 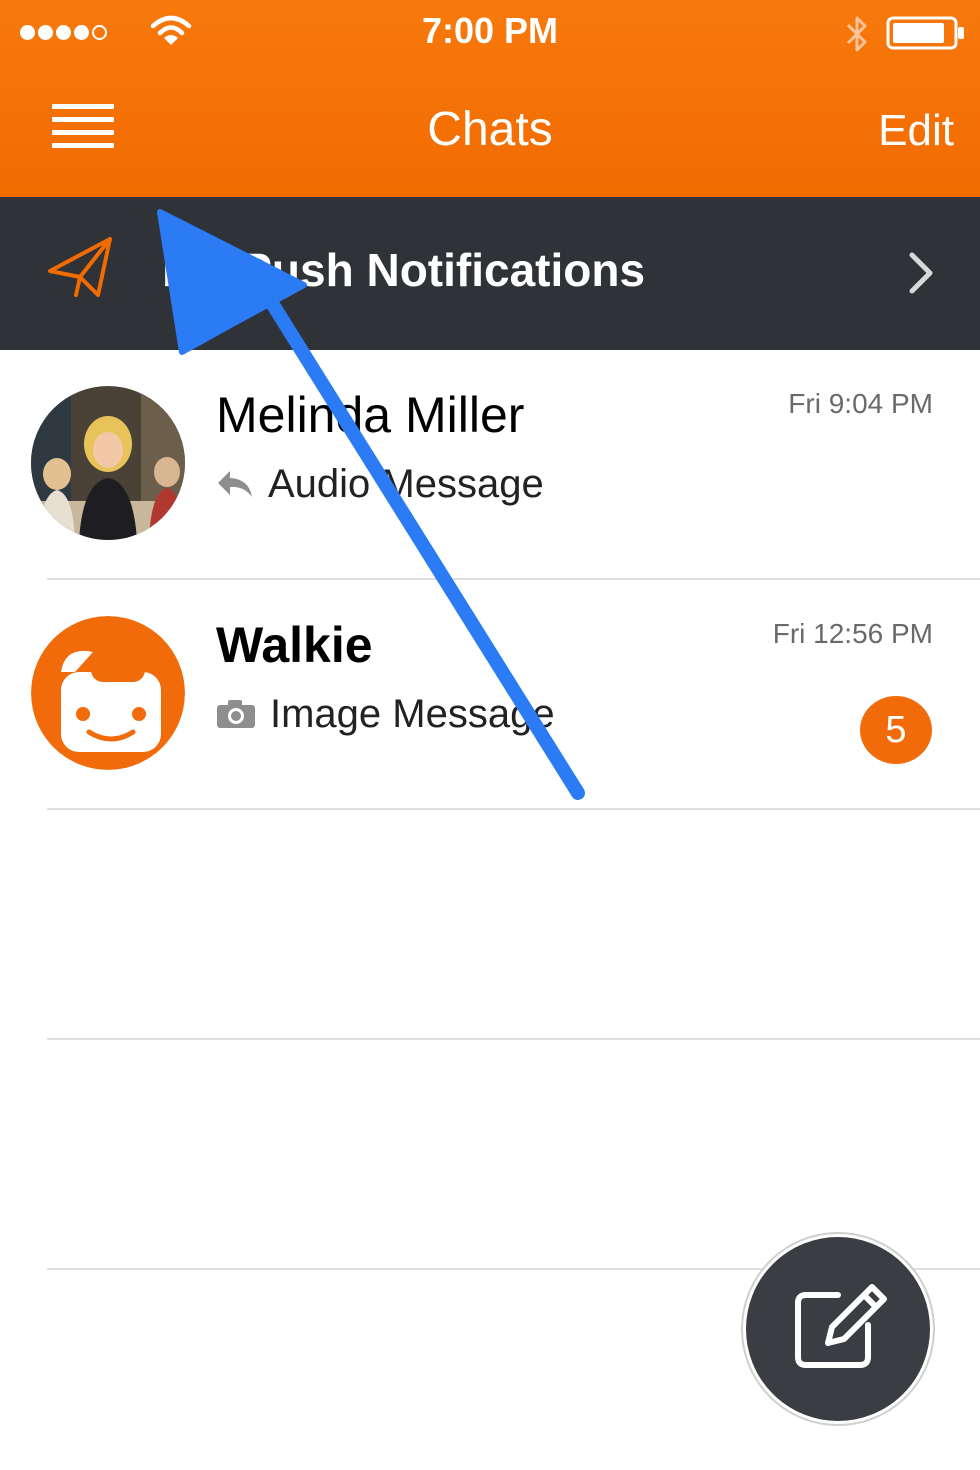 What do you see at coordinates (235, 484) in the screenshot?
I see `reply-arrow-icon` at bounding box center [235, 484].